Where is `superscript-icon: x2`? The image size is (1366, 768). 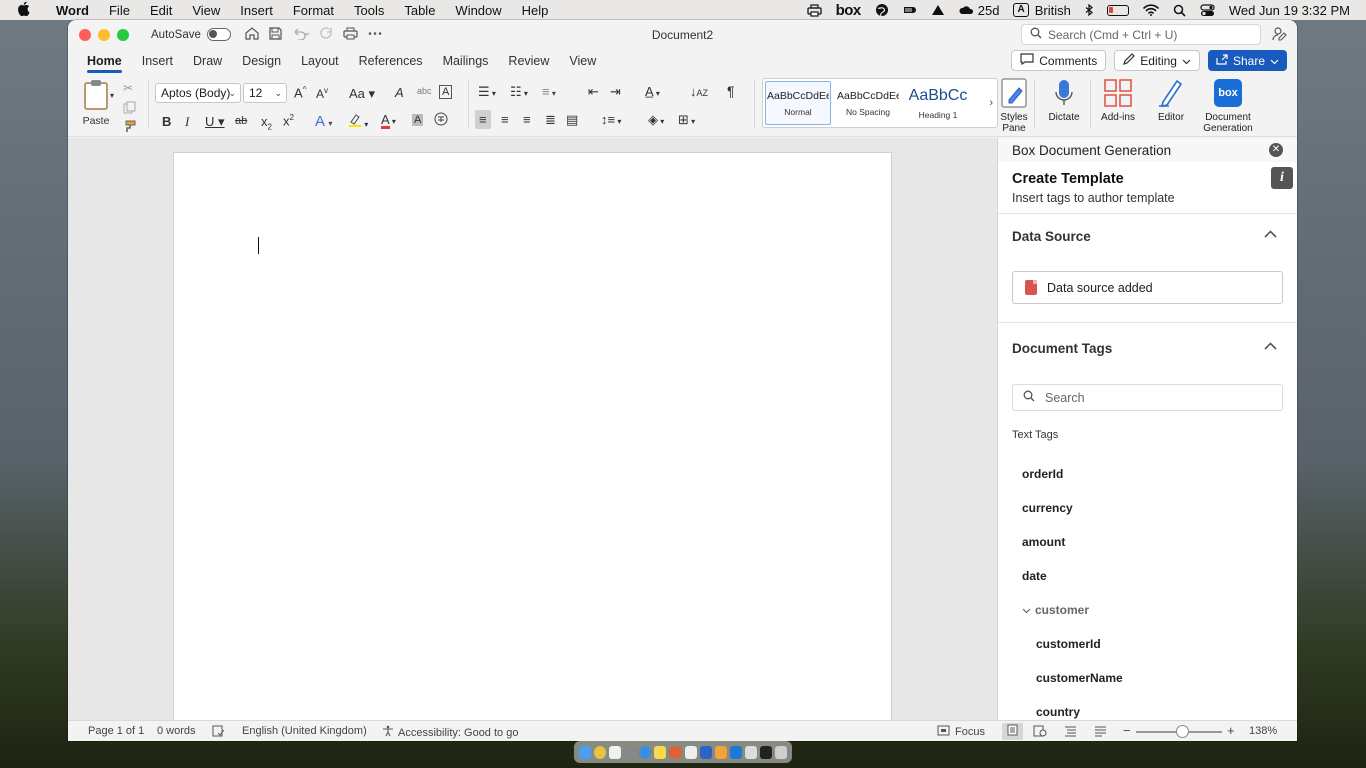
superscript-icon: x2 is located at coordinates (288, 120).